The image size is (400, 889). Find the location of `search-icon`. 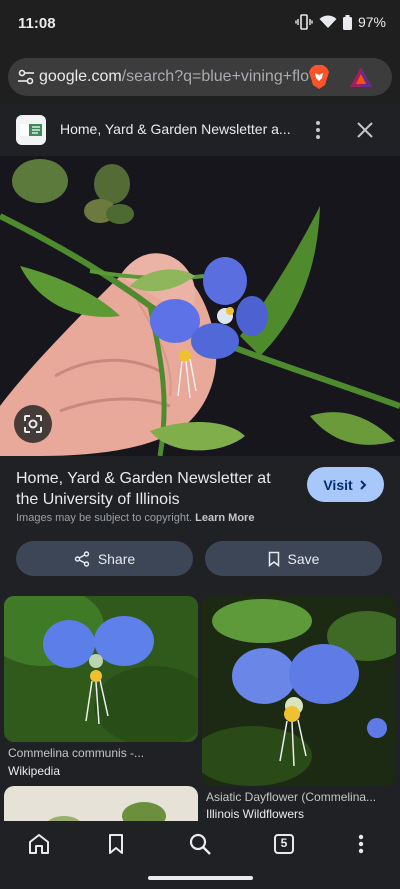

search-icon is located at coordinates (200, 844).